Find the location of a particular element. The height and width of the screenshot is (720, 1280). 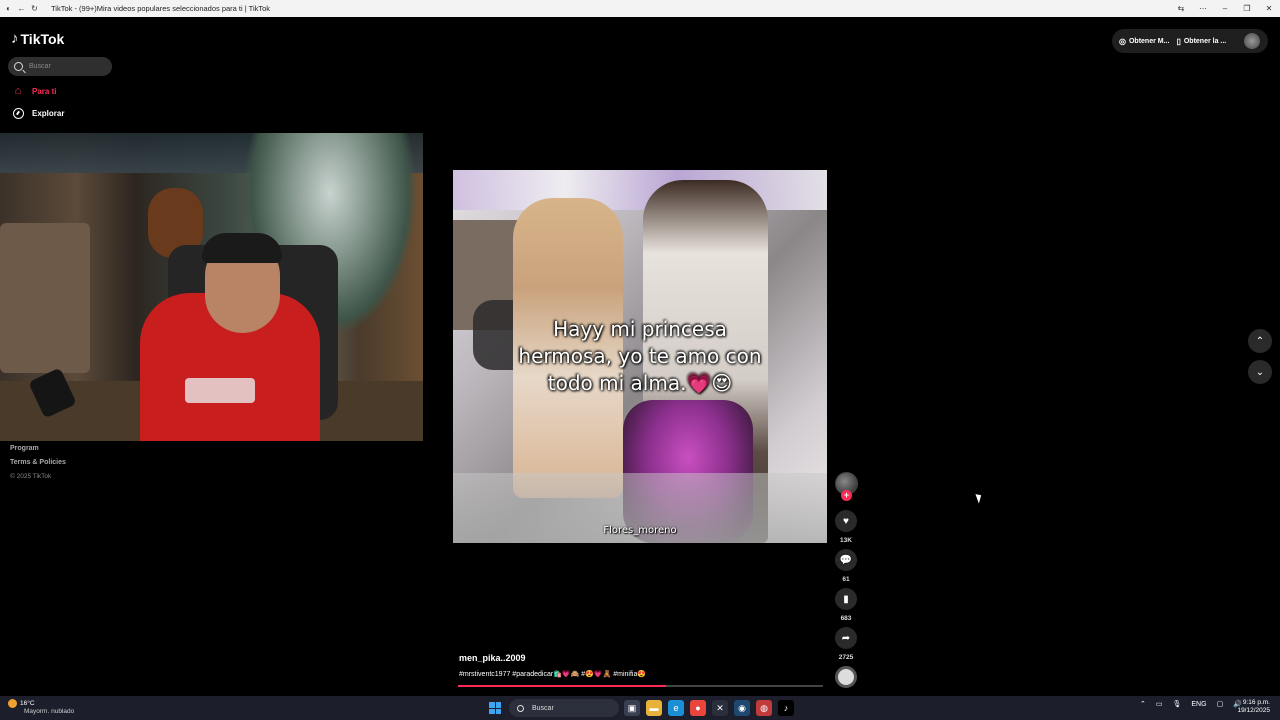

video-progress-bar is located at coordinates (640, 686).